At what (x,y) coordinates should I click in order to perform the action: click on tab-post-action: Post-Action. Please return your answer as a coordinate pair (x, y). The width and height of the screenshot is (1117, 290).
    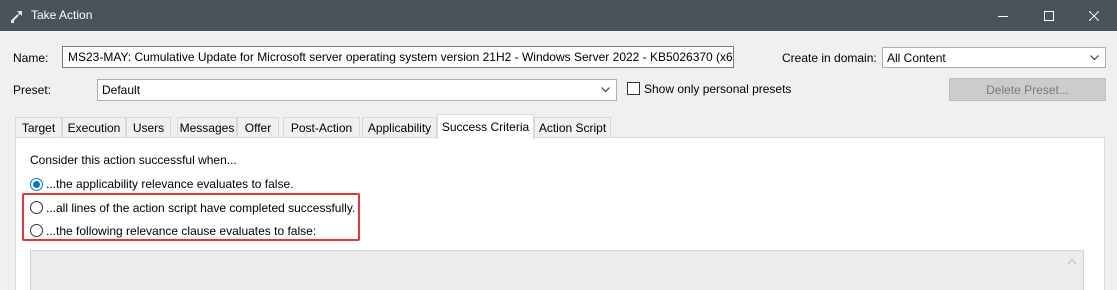
    Looking at the image, I should click on (321, 127).